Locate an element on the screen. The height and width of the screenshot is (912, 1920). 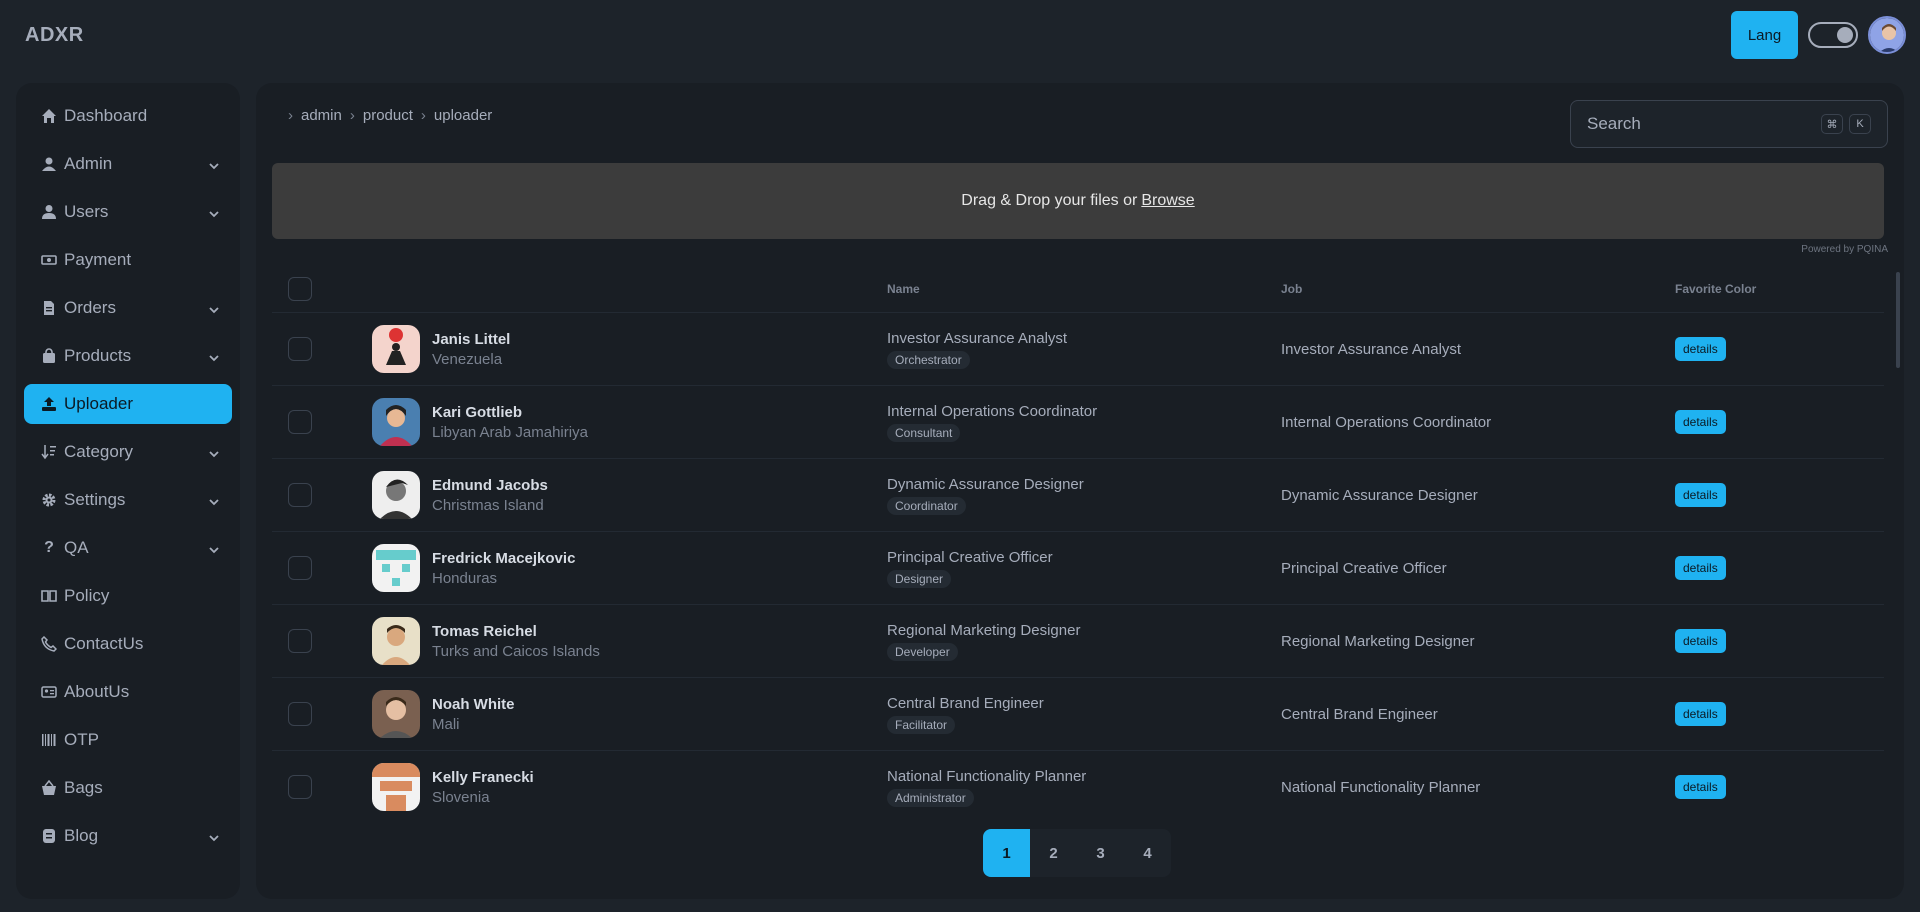
breadcrumb-product: product is located at coordinates (388, 115).